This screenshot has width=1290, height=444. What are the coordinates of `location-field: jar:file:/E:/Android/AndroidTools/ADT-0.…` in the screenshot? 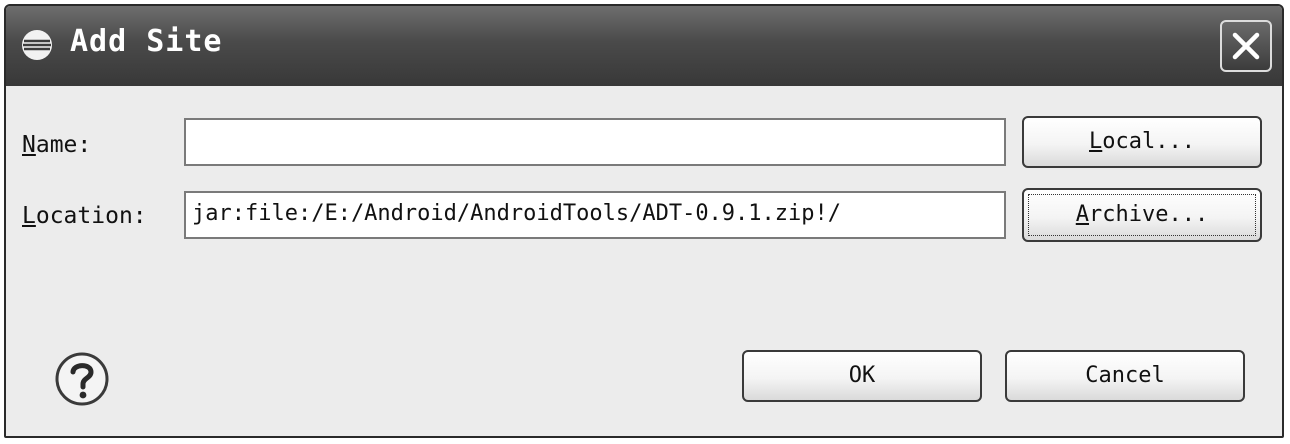 It's located at (595, 215).